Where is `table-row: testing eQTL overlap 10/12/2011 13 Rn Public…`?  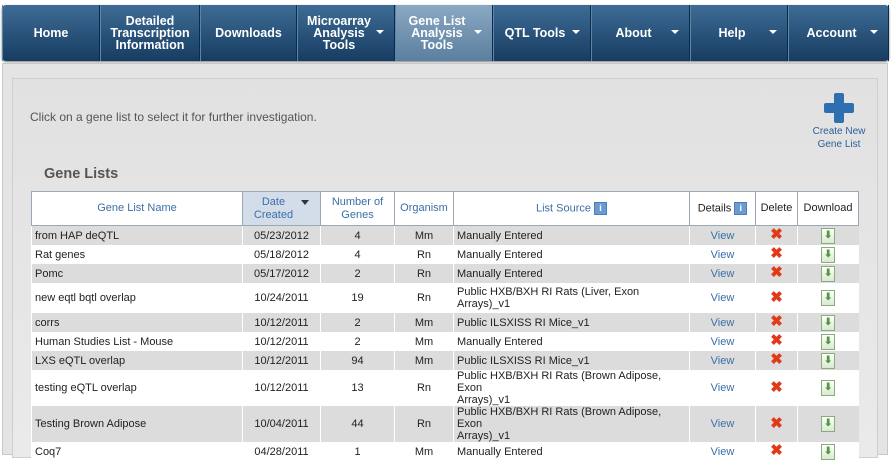
table-row: testing eQTL overlap 10/12/2011 13 Rn Public… is located at coordinates (445, 388).